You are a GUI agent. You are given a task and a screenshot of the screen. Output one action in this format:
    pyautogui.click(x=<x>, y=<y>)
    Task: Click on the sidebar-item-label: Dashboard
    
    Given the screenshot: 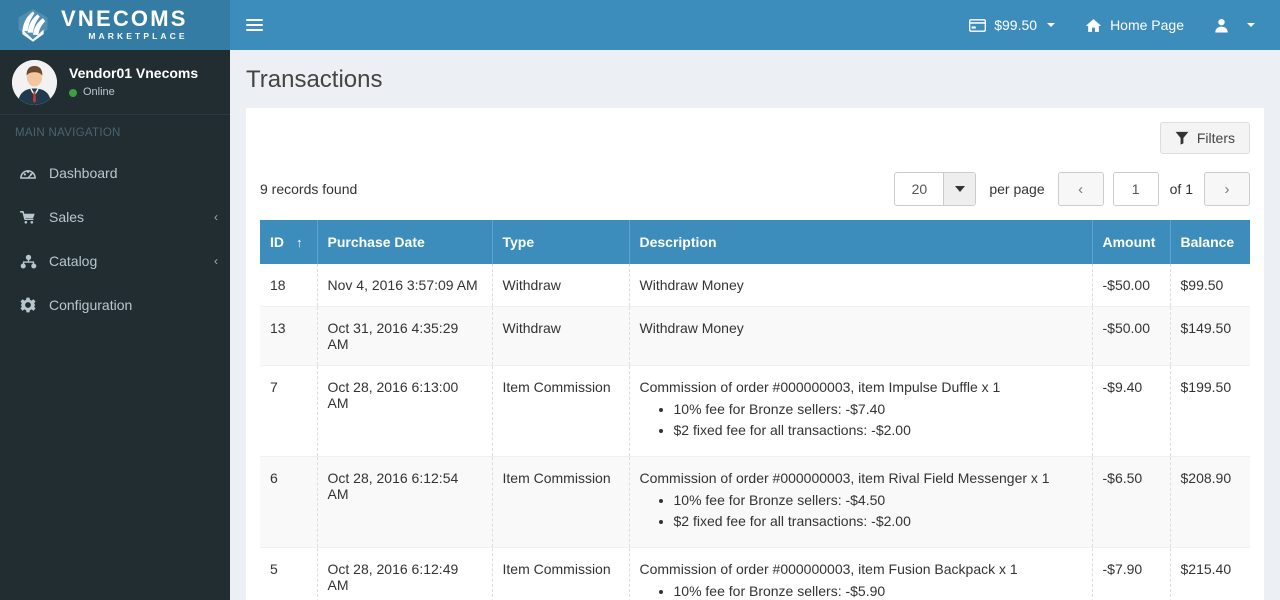 What is the action you would take?
    pyautogui.click(x=83, y=173)
    